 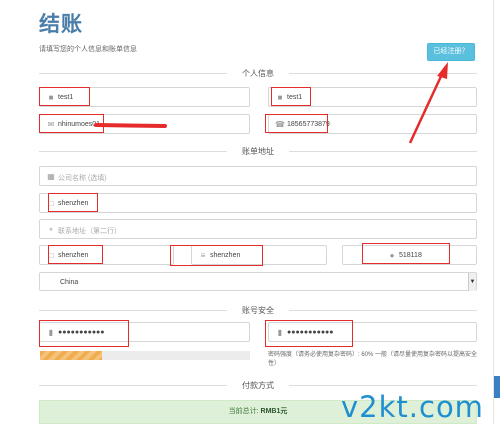 I want to click on password-strength-fill, so click(x=71, y=355).